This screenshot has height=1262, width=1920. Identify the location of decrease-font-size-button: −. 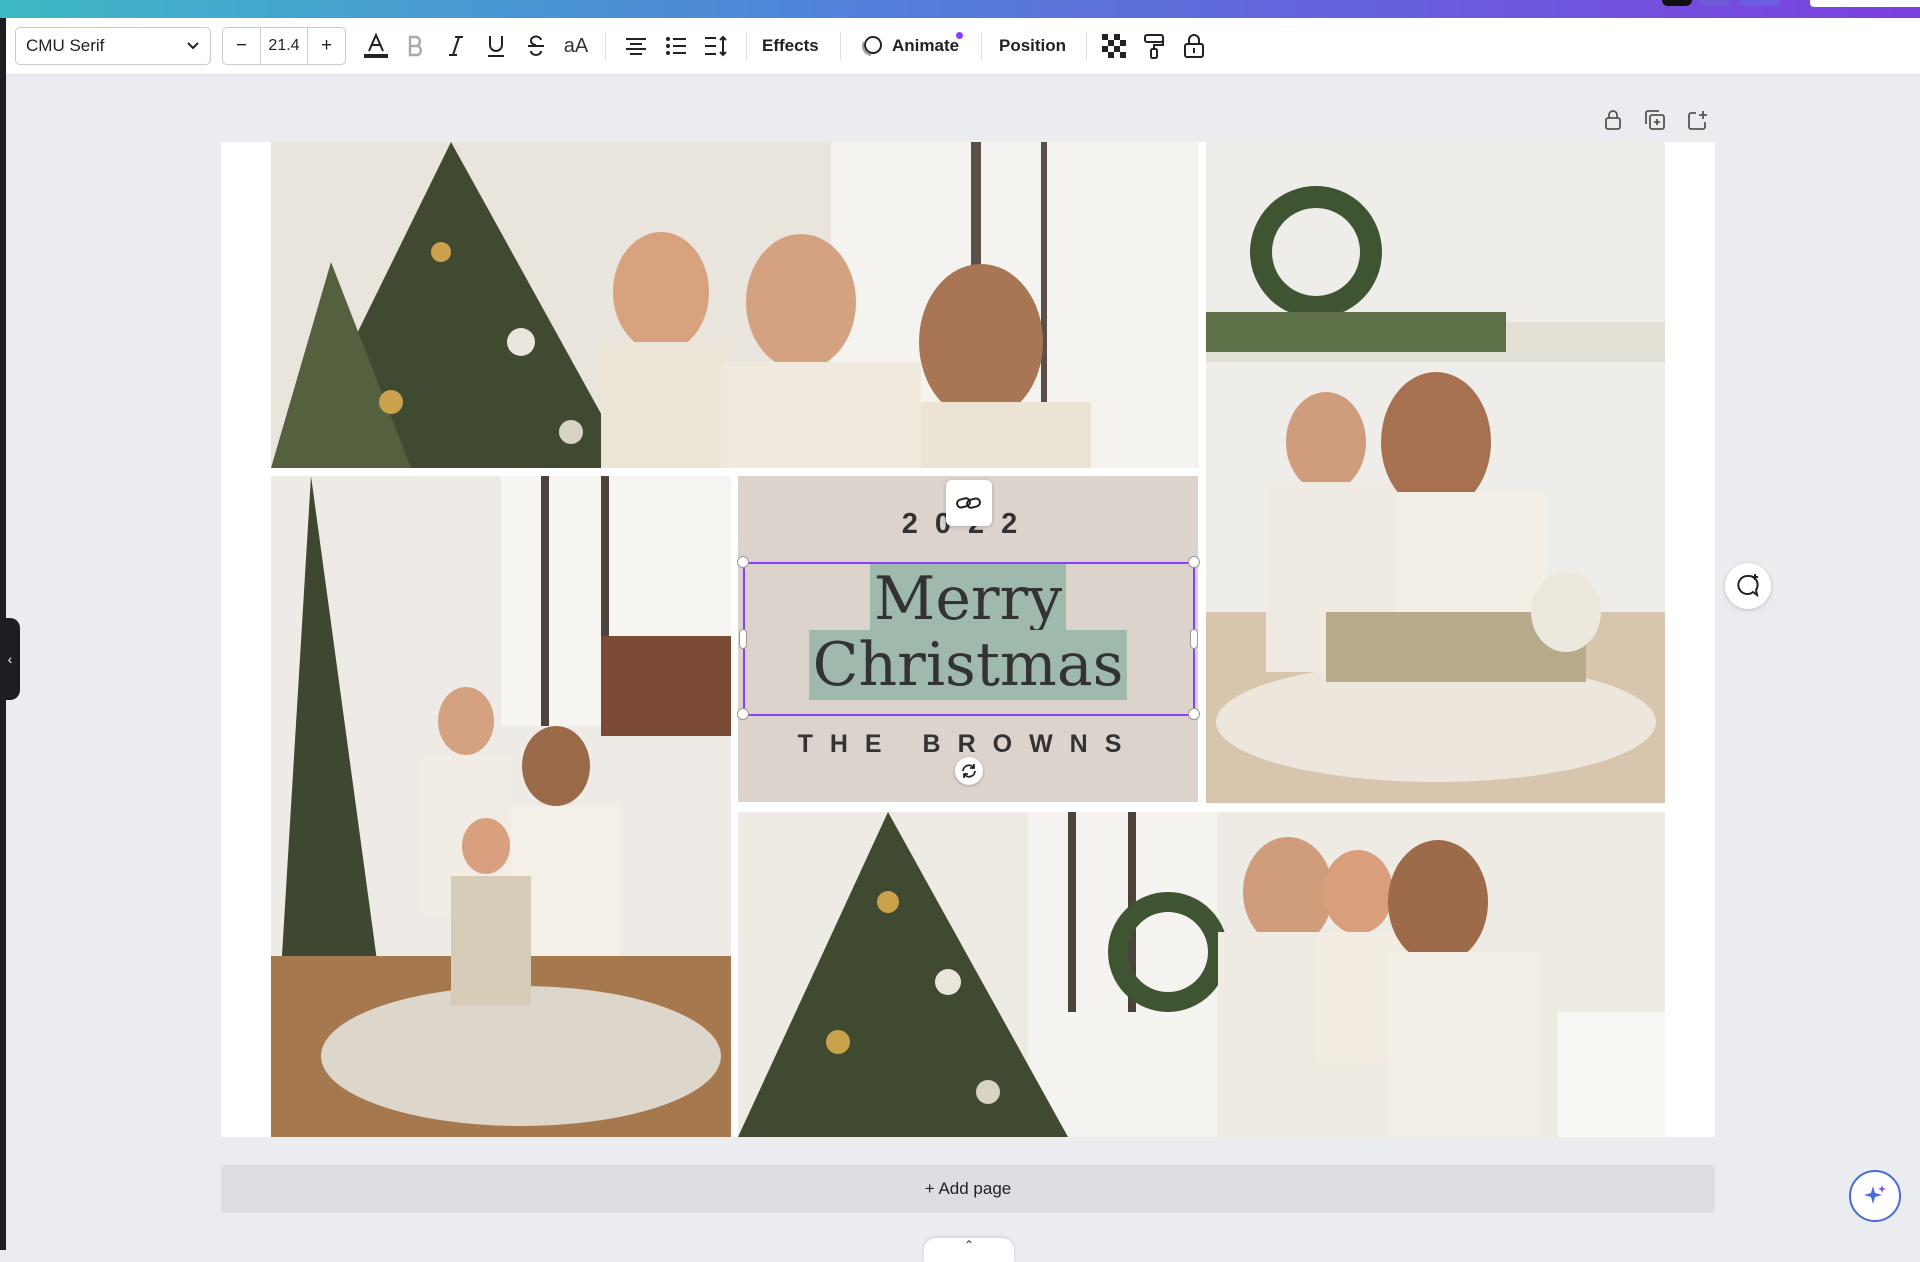
(241, 46).